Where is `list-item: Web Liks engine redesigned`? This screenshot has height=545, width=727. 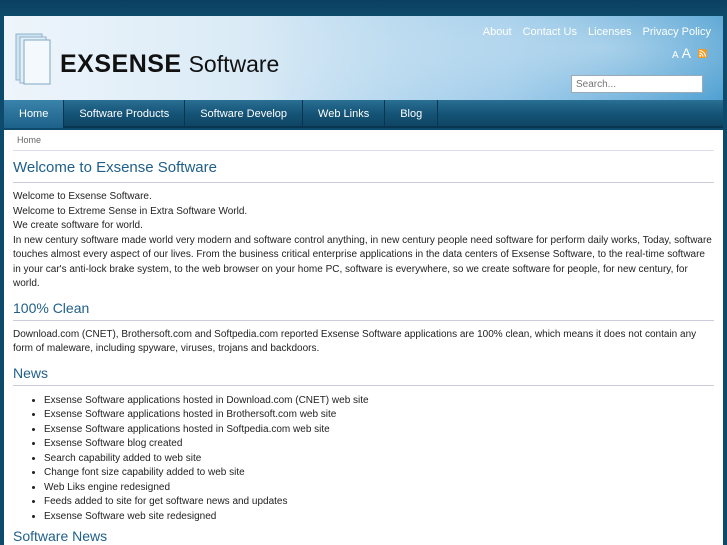 list-item: Web Liks engine redesigned is located at coordinates (379, 488).